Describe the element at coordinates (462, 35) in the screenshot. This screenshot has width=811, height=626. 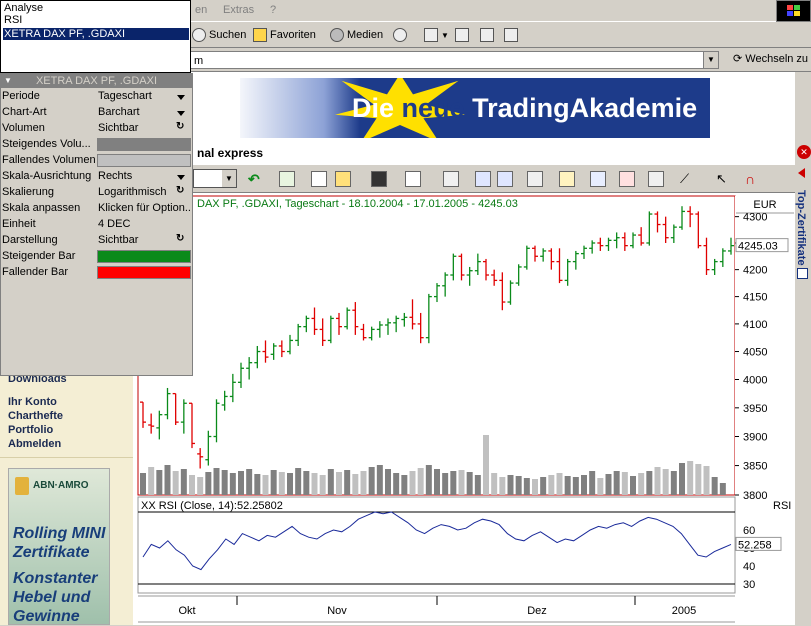
I see `print-button` at that location.